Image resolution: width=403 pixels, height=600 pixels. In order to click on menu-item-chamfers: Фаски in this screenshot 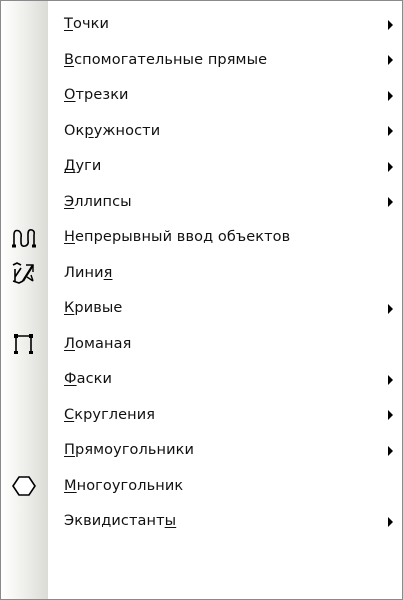, I will do `click(201, 380)`.